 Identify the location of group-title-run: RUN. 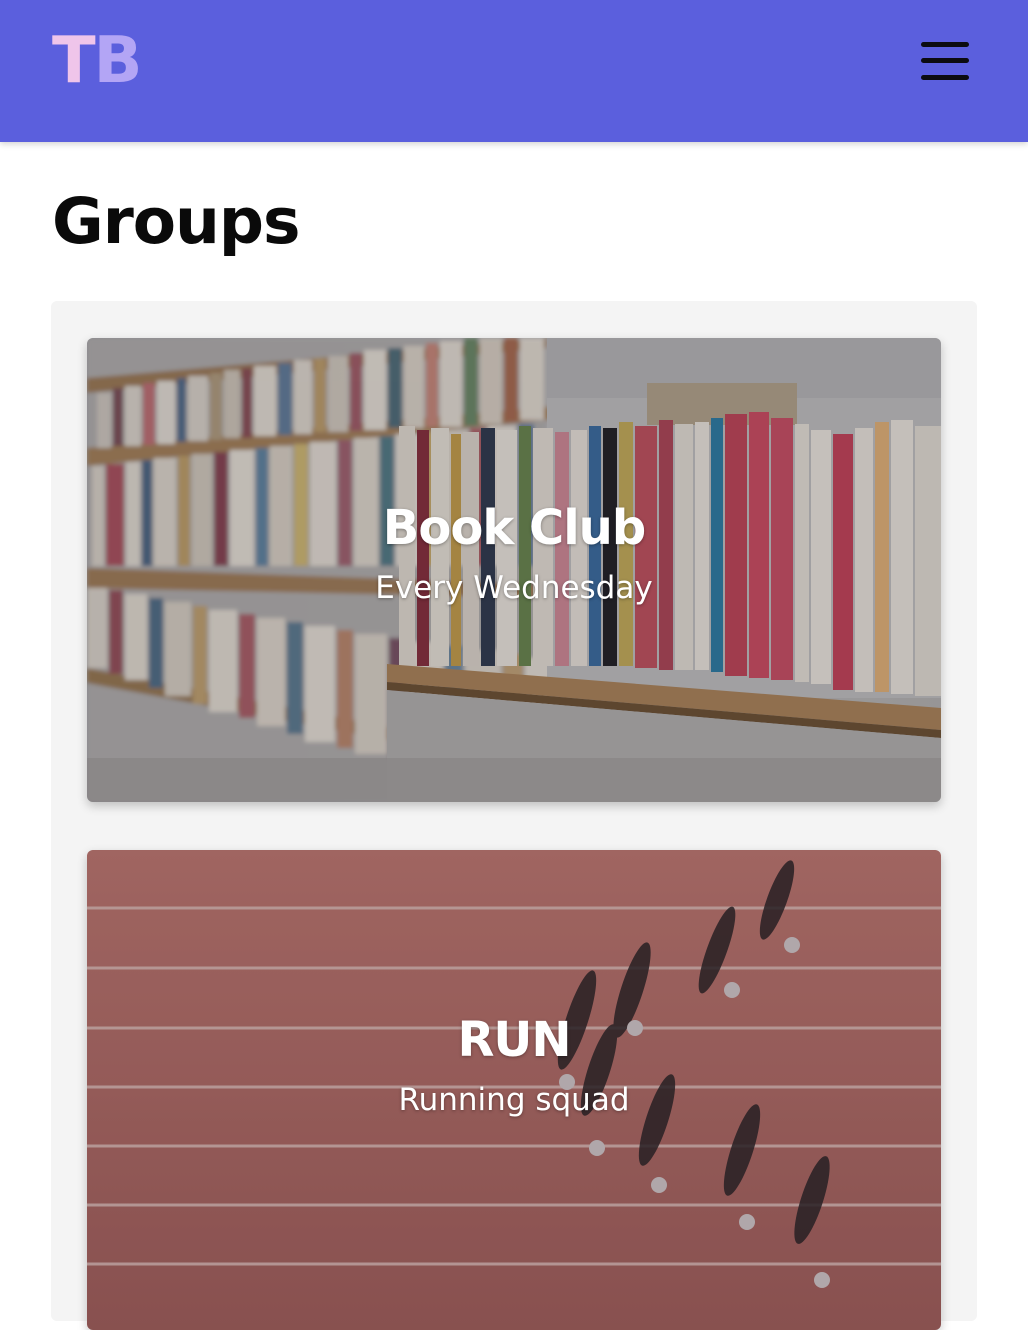
(514, 1040).